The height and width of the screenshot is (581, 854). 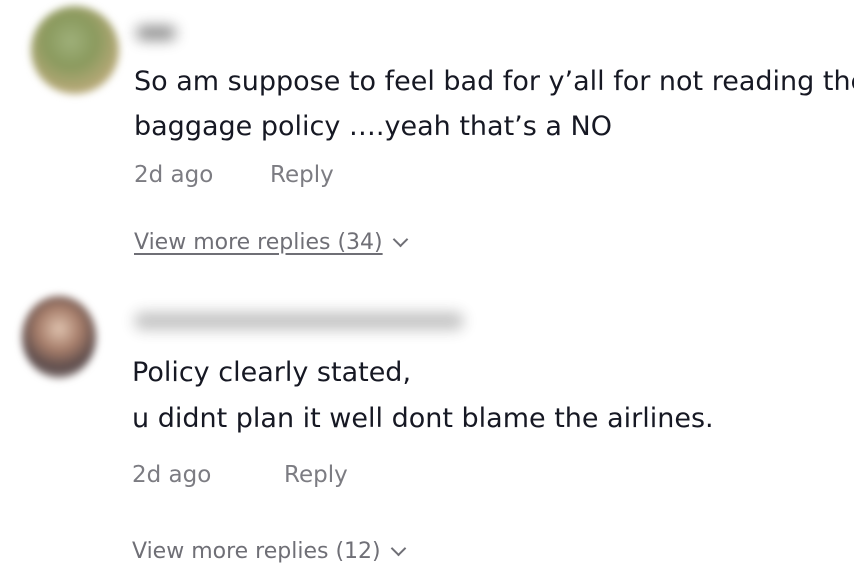 I want to click on view-more-replies-label: View more replies (12), so click(x=256, y=551).